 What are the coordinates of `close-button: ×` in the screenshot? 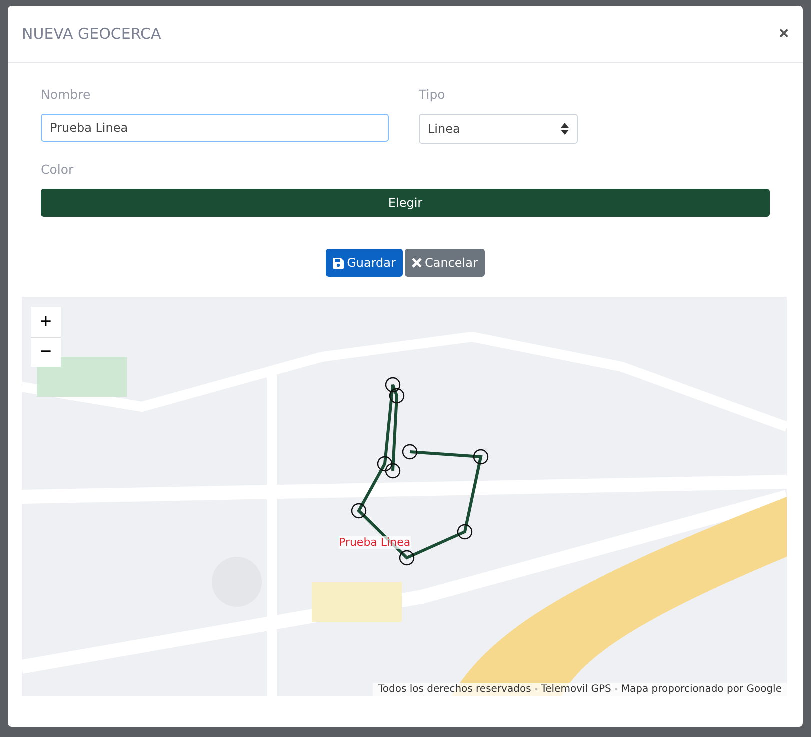 It's located at (784, 34).